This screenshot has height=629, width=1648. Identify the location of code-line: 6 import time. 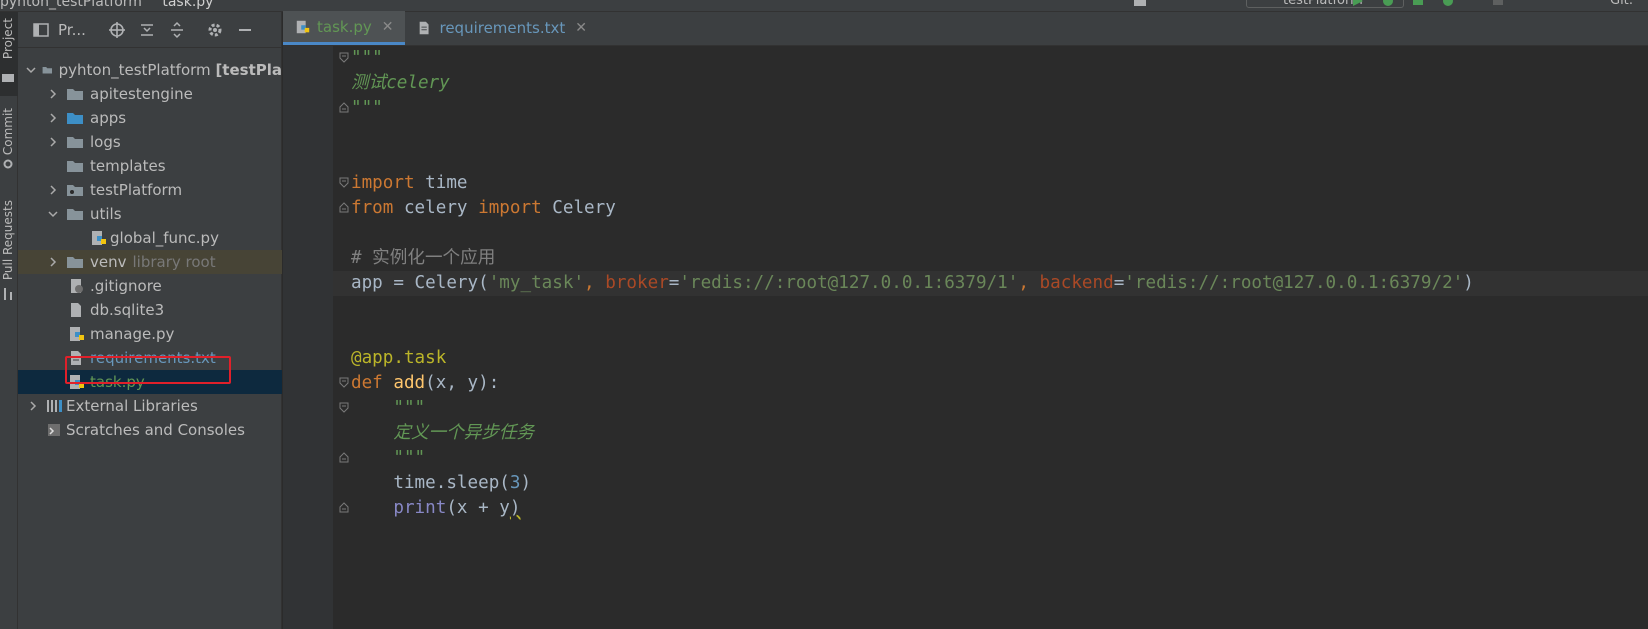
(990, 183).